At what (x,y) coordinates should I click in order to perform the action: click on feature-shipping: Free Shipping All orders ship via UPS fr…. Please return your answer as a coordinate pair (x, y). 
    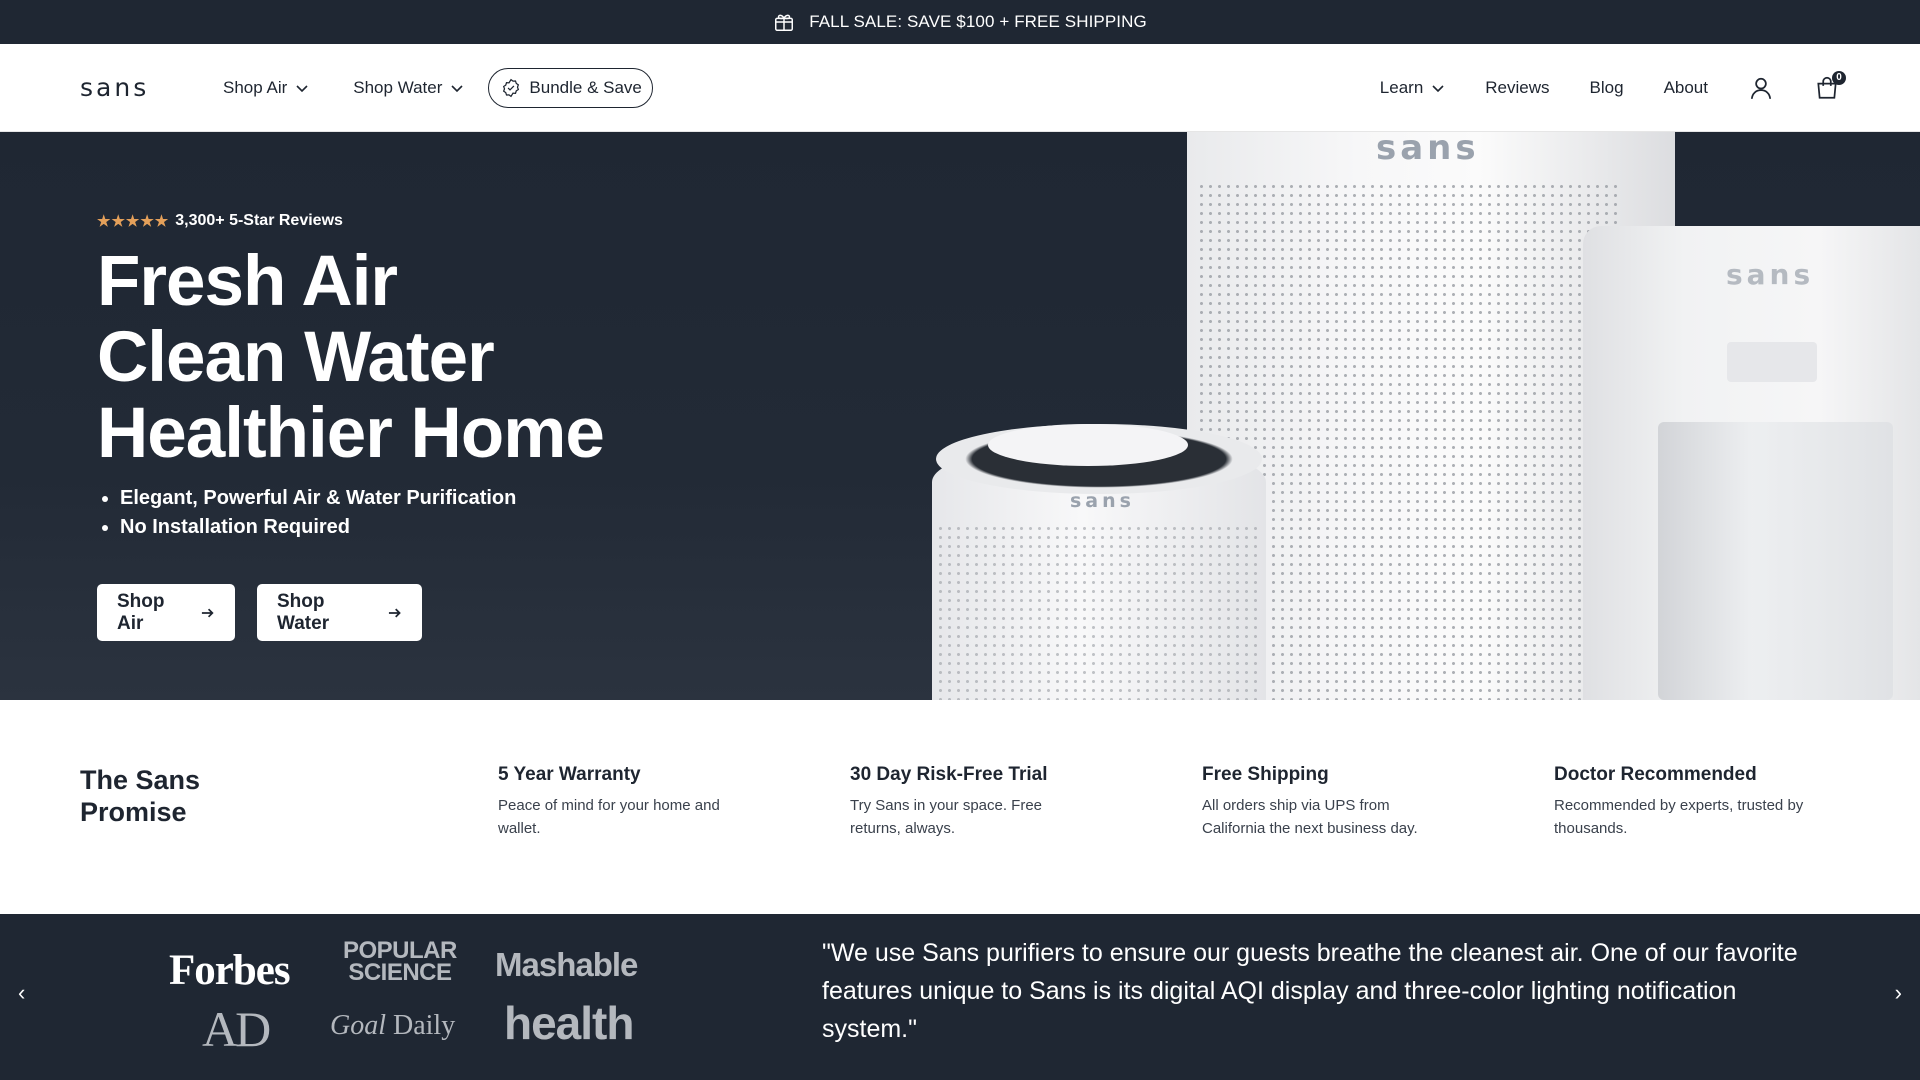
    Looking at the image, I should click on (1317, 802).